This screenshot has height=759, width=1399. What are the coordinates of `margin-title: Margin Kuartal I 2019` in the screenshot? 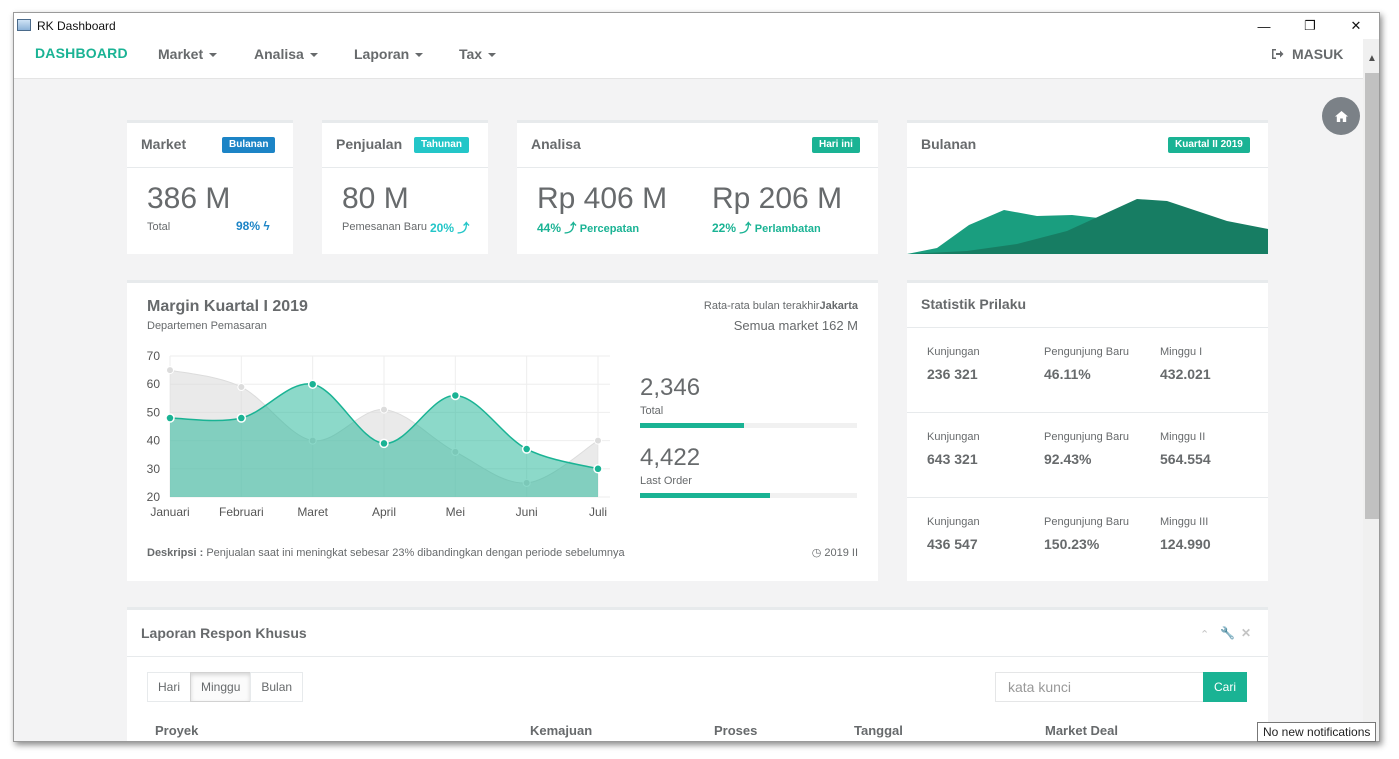 It's located at (227, 306).